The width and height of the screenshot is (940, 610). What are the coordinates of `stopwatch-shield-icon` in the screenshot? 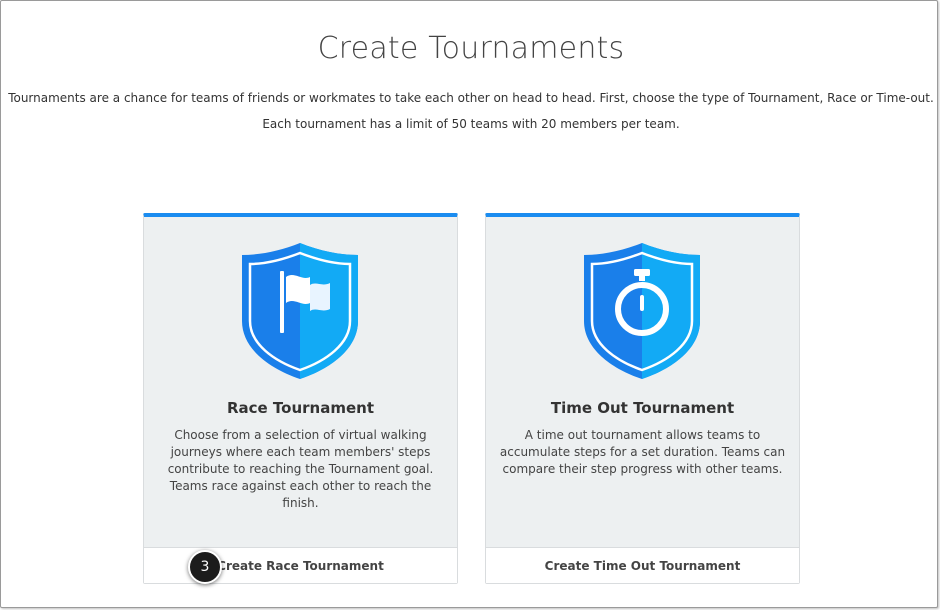 It's located at (642, 311).